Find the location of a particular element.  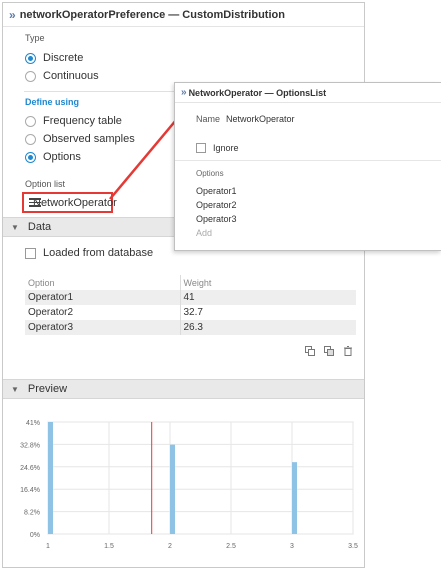

y-tick-label: 8.2% is located at coordinates (32, 513).